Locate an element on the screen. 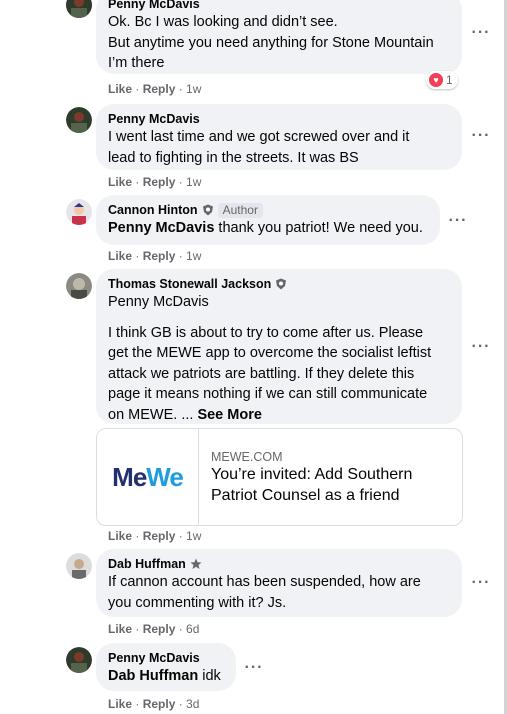 The height and width of the screenshot is (714, 507). reaction-count: ♥ 1 is located at coordinates (442, 80).